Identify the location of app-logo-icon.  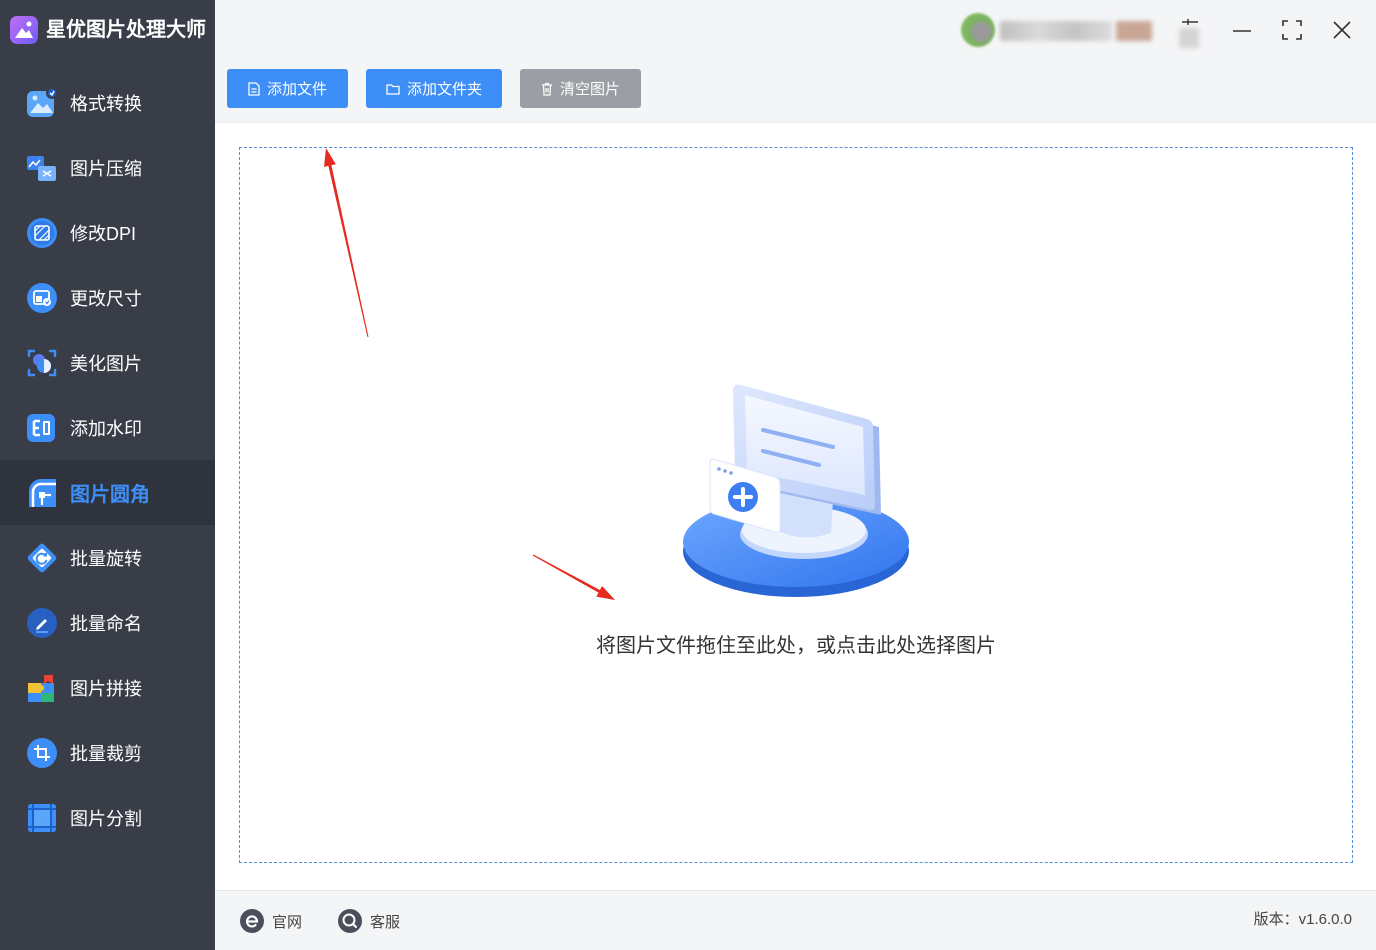
(24, 30).